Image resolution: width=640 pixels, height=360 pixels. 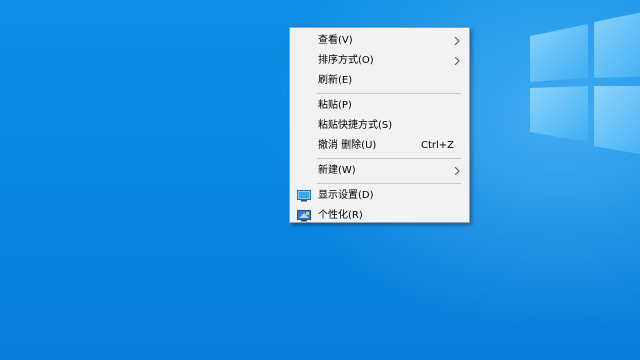 I want to click on menu-item-sort-by: 排序方式(O), so click(x=379, y=61).